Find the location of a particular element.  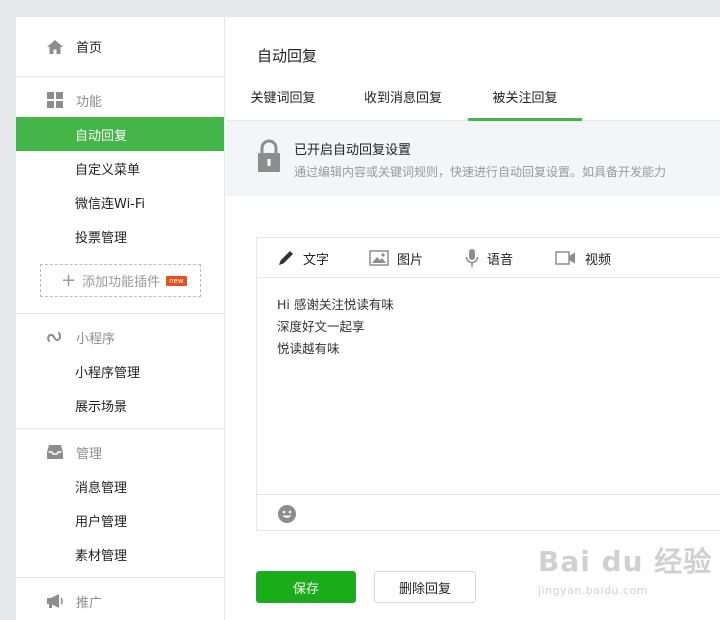

editor-footer is located at coordinates (488, 512).